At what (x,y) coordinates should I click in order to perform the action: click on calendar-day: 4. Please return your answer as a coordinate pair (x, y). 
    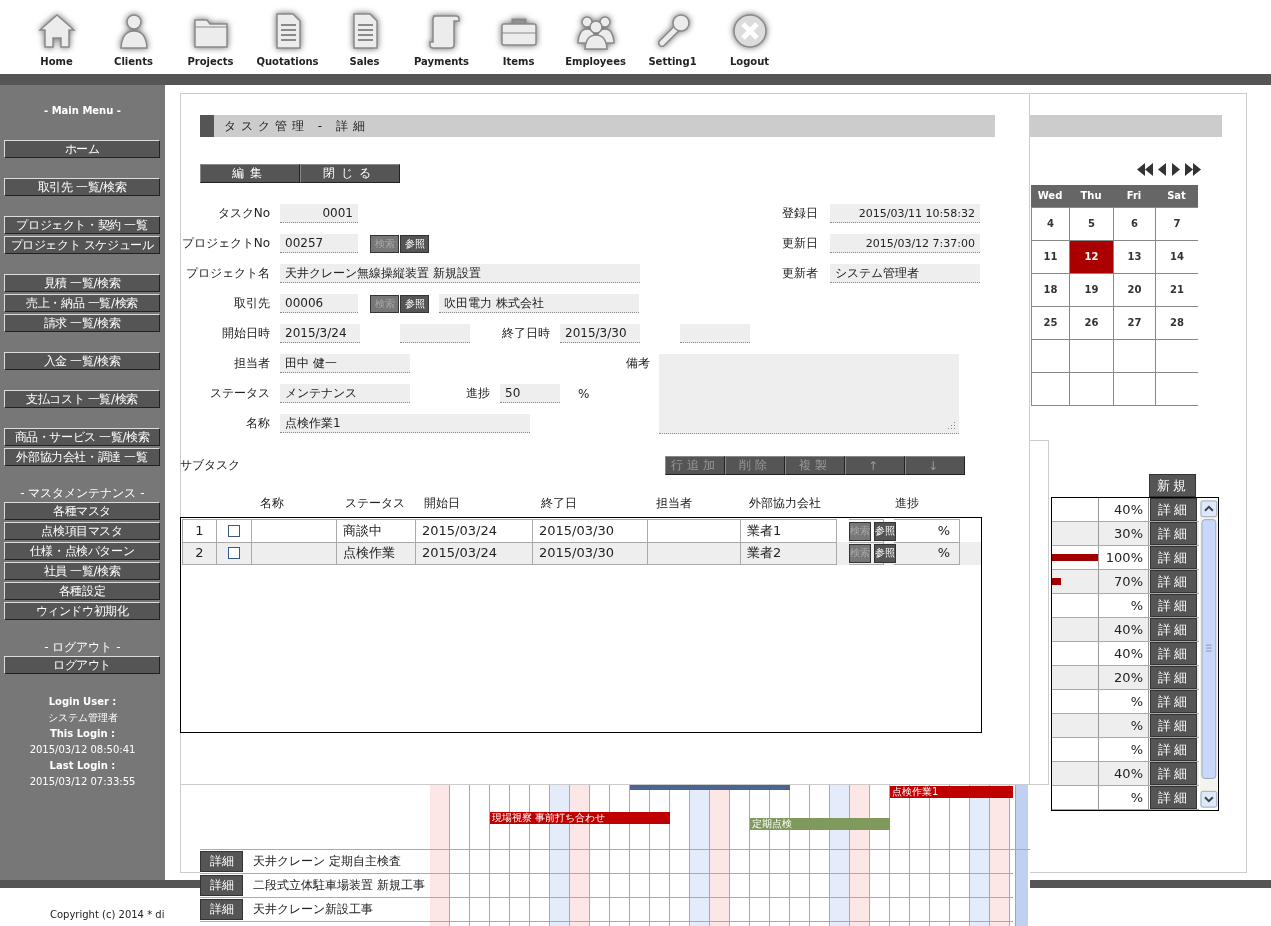
    Looking at the image, I should click on (1050, 223).